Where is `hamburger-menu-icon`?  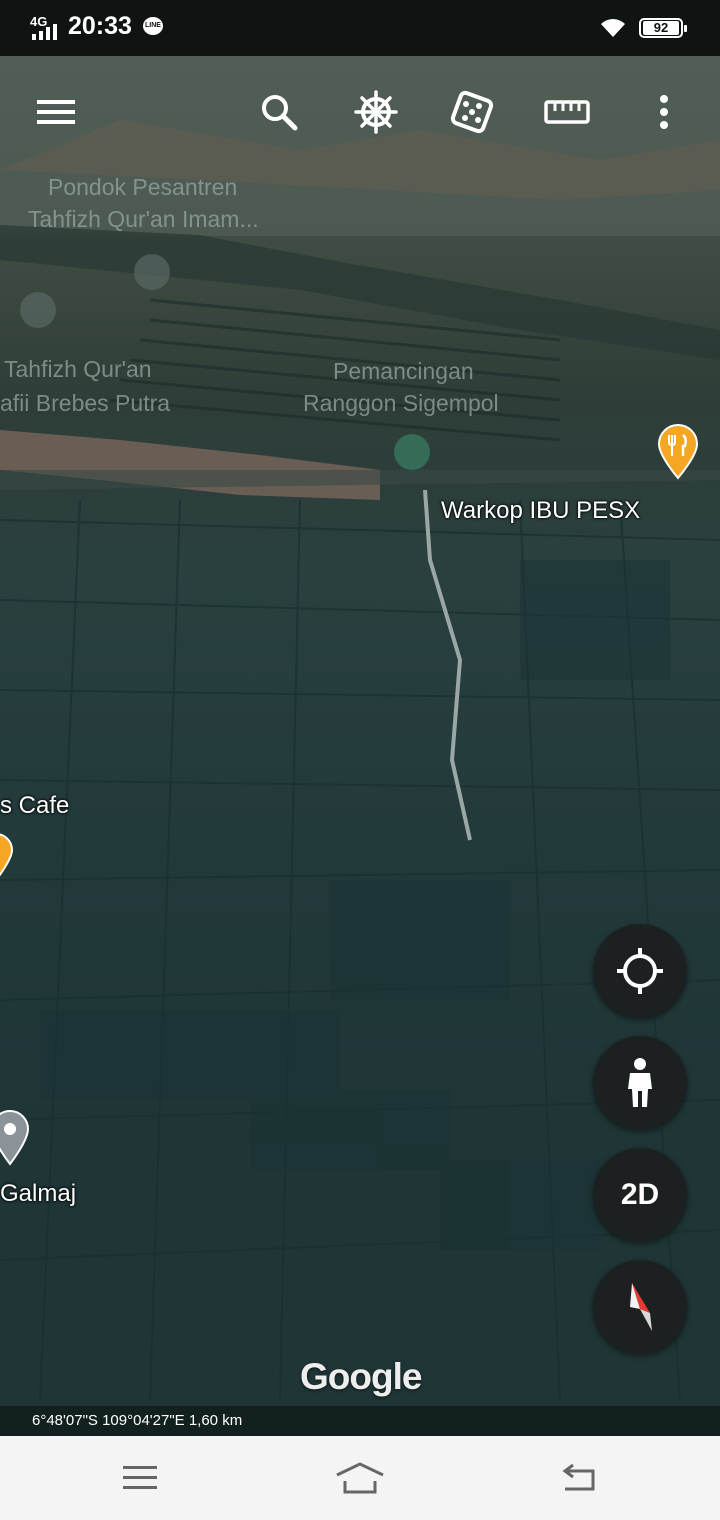 hamburger-menu-icon is located at coordinates (56, 112).